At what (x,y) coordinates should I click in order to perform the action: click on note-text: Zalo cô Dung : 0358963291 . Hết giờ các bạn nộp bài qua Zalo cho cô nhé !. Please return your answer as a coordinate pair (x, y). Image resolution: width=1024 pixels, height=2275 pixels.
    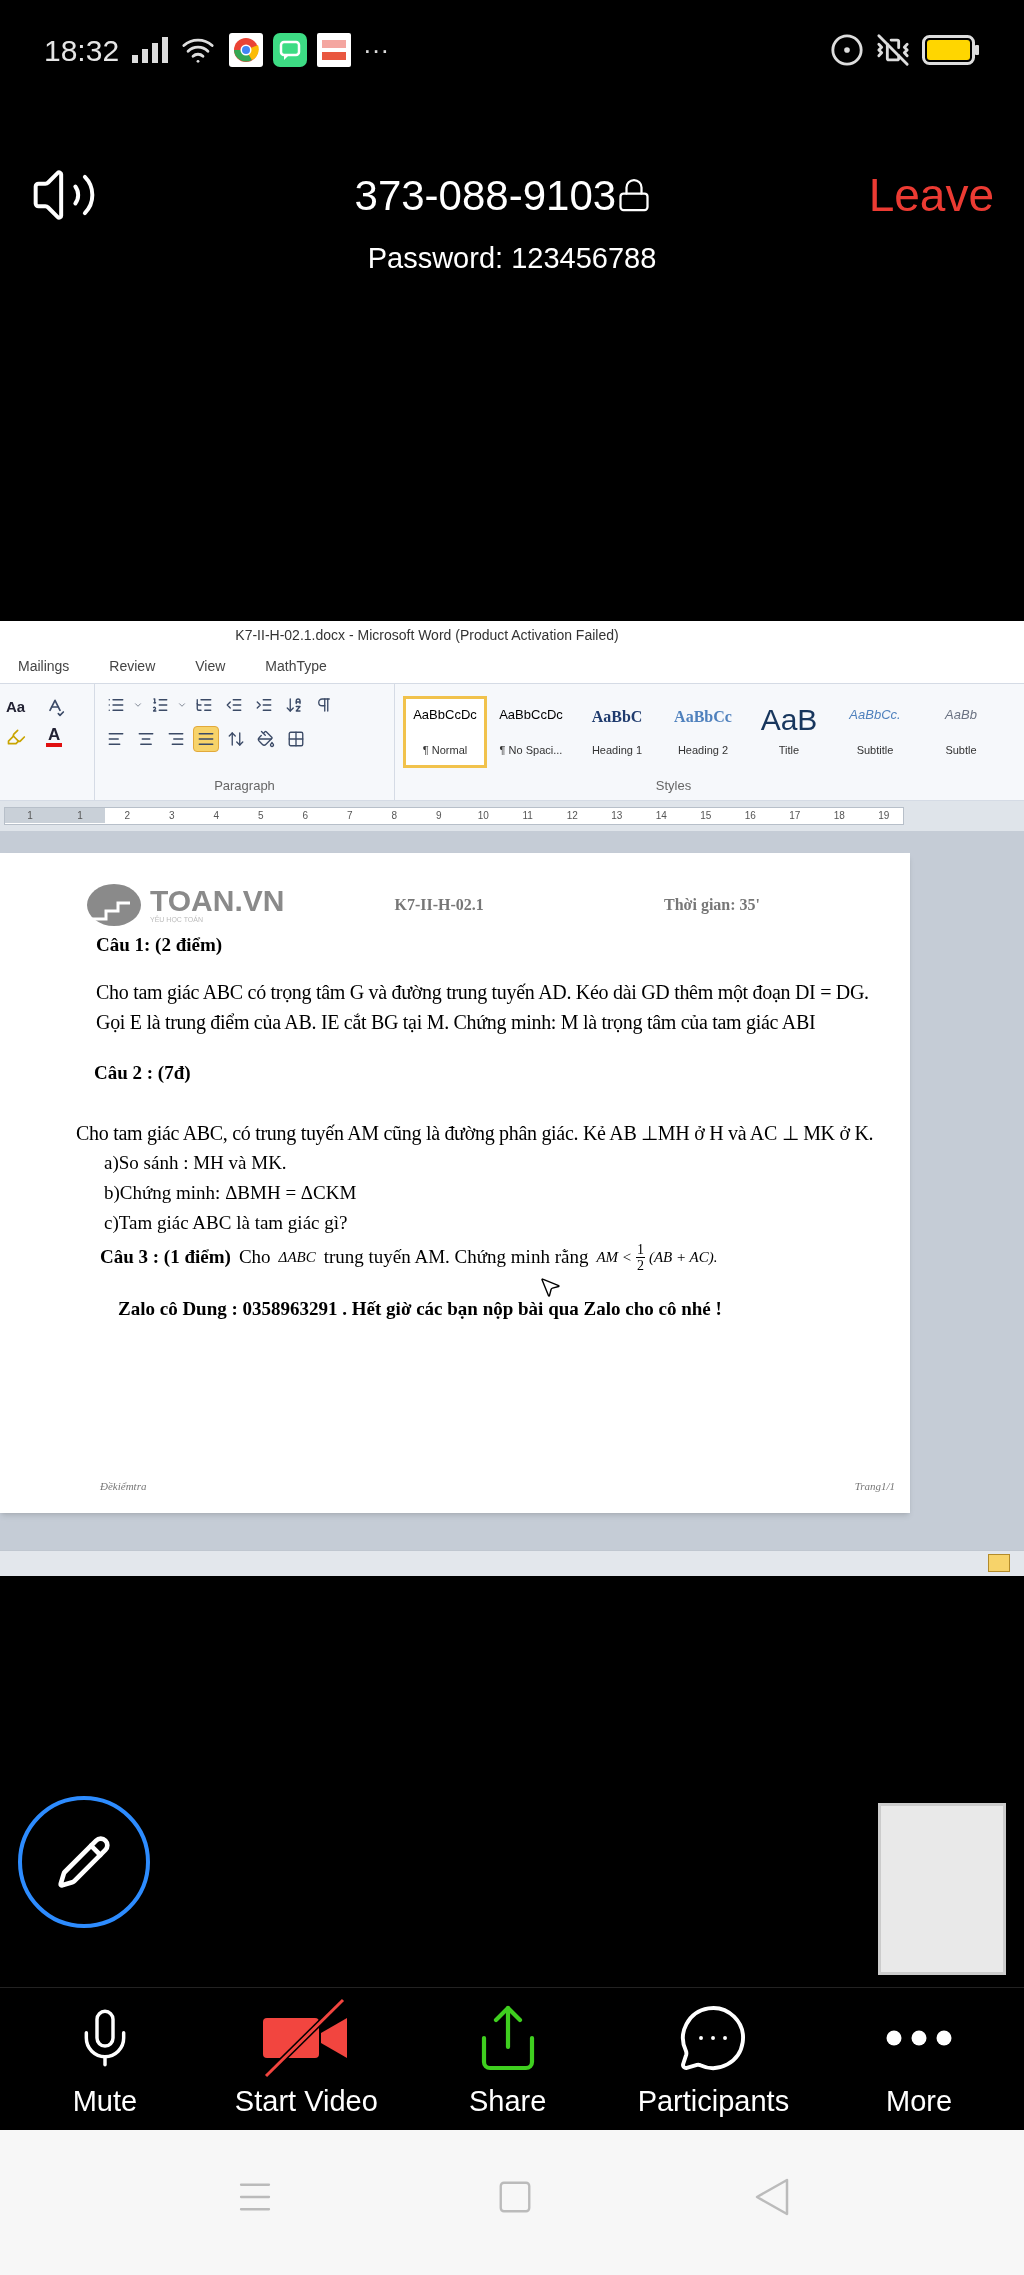
    Looking at the image, I should click on (420, 1308).